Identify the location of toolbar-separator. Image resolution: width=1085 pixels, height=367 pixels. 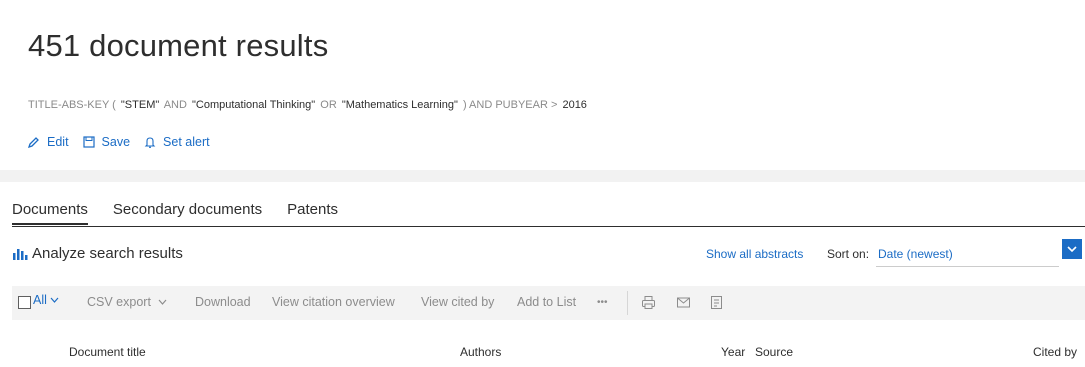
(627, 303).